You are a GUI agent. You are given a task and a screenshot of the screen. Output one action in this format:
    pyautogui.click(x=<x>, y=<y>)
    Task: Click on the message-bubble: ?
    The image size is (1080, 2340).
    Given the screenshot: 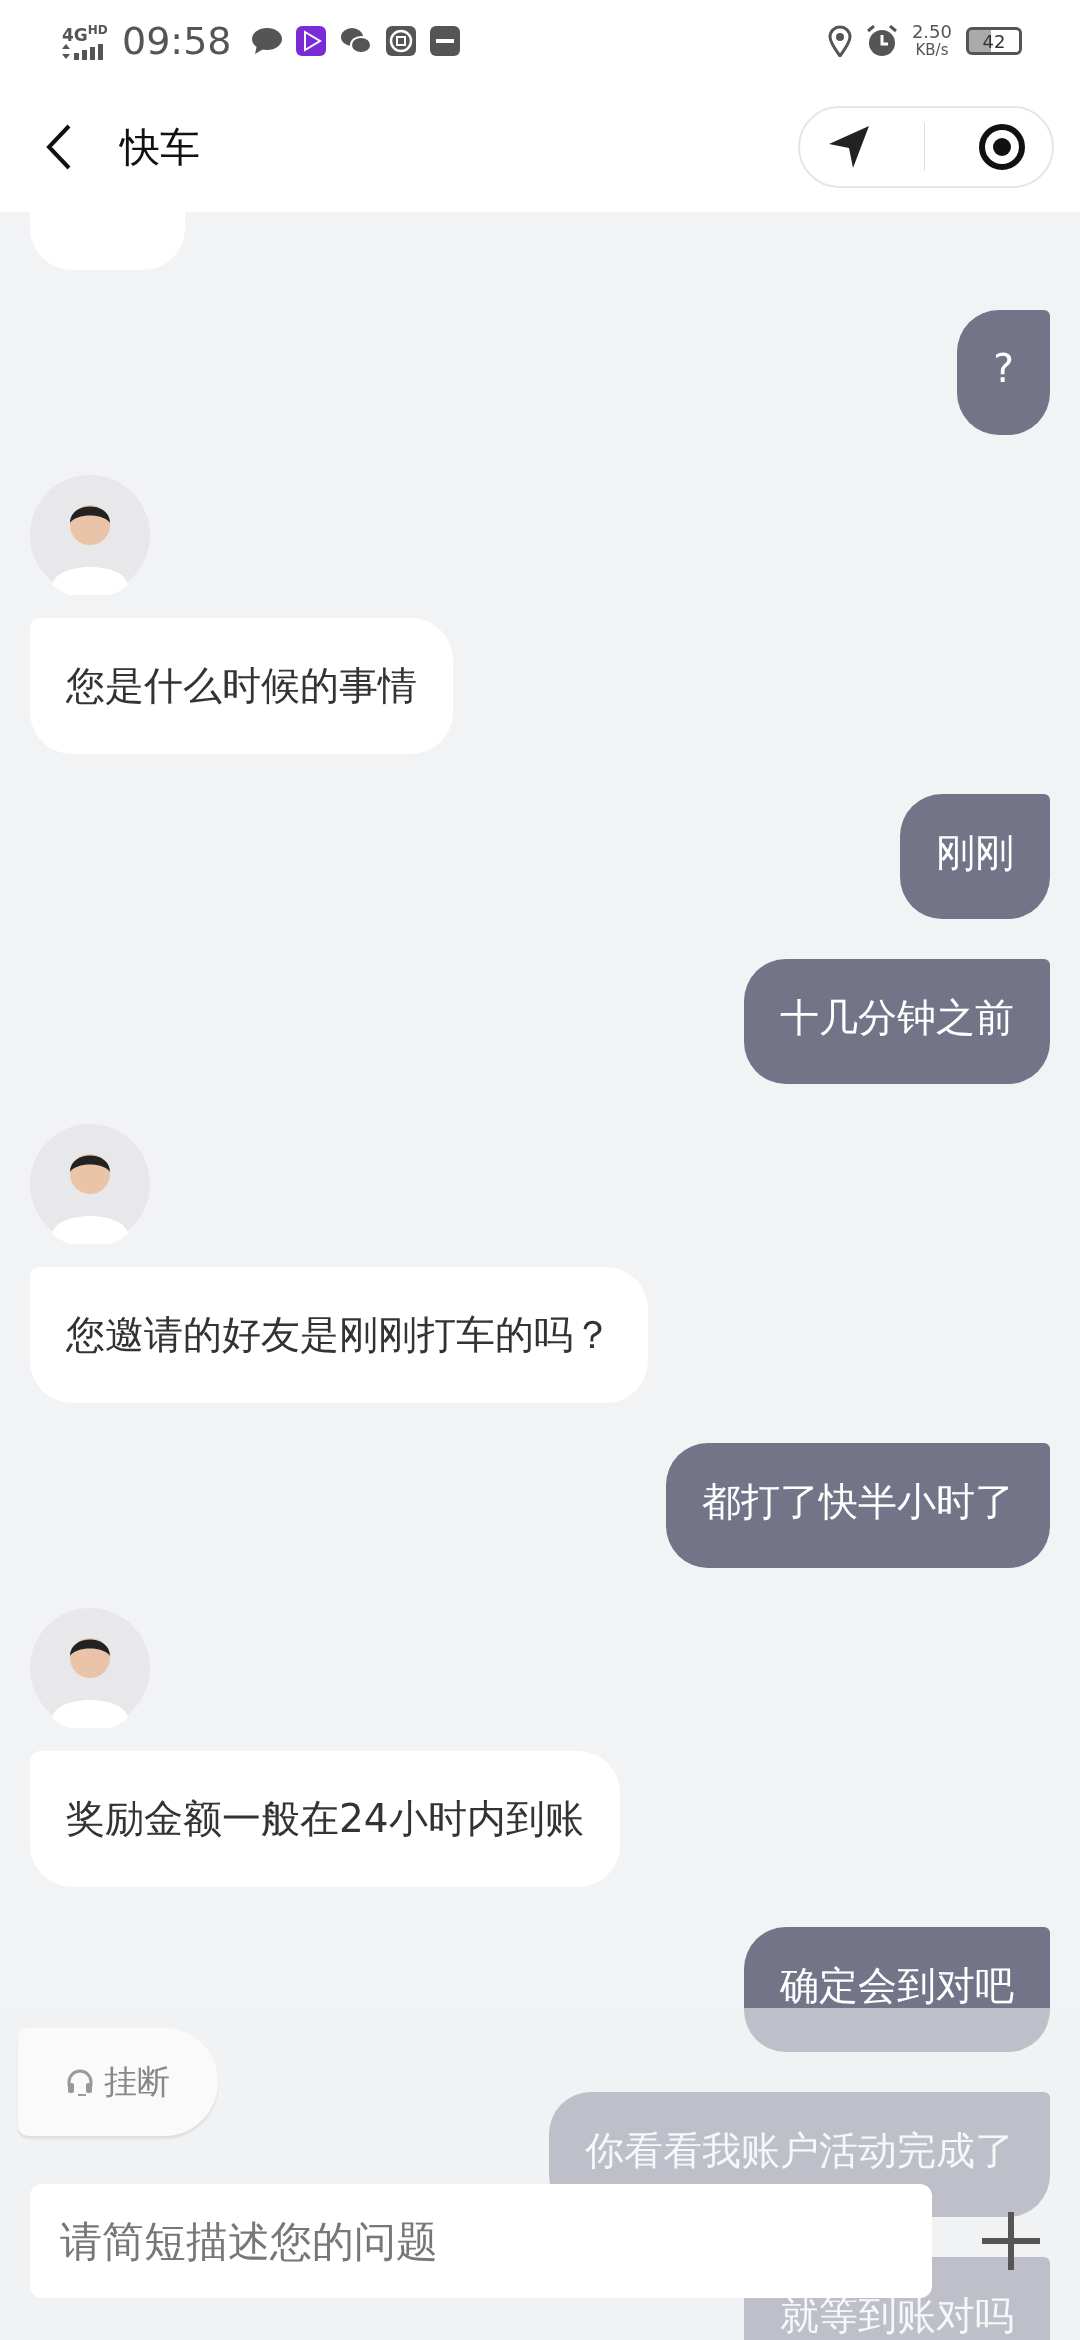 What is the action you would take?
    pyautogui.click(x=1003, y=372)
    